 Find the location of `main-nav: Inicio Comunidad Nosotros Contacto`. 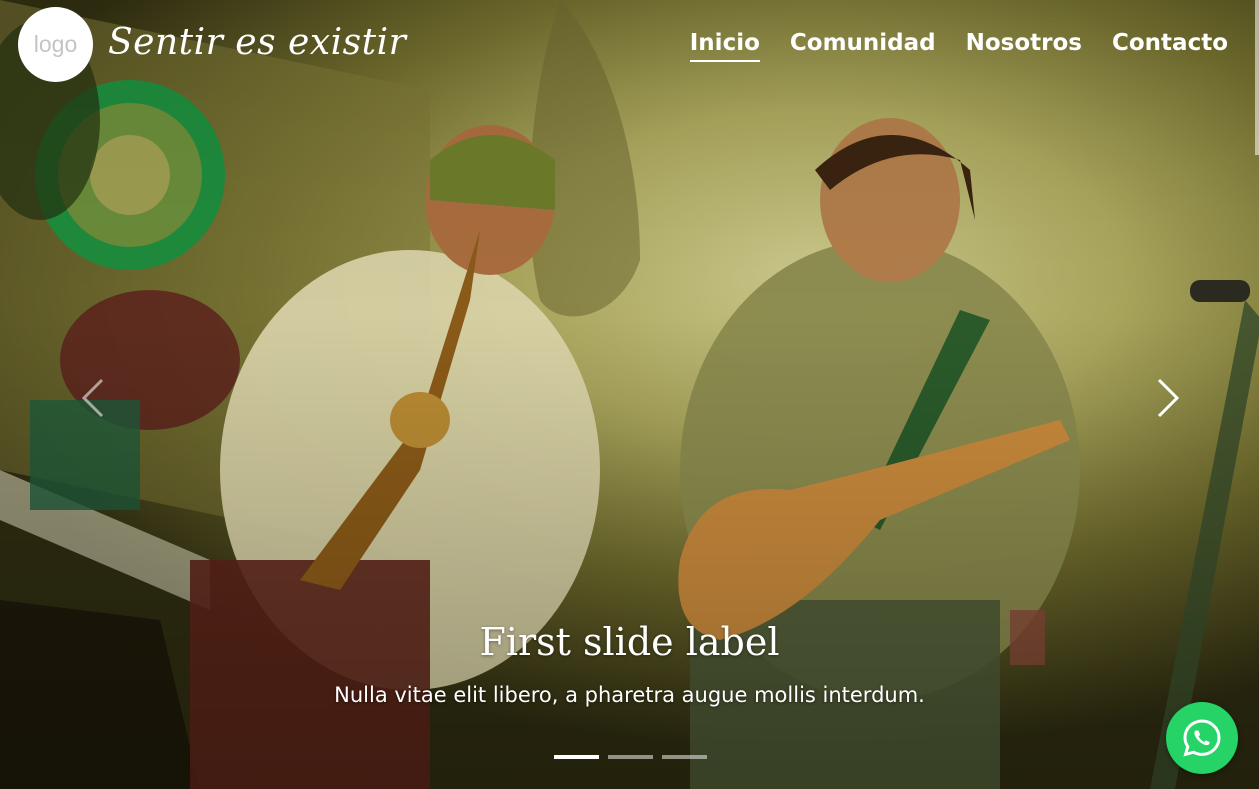

main-nav: Inicio Comunidad Nosotros Contacto is located at coordinates (958, 46).